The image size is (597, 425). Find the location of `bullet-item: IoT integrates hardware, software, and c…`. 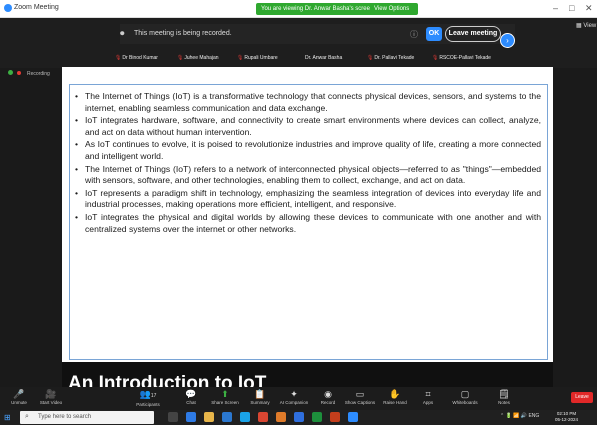

bullet-item: IoT integrates hardware, software, and c… is located at coordinates (308, 126).